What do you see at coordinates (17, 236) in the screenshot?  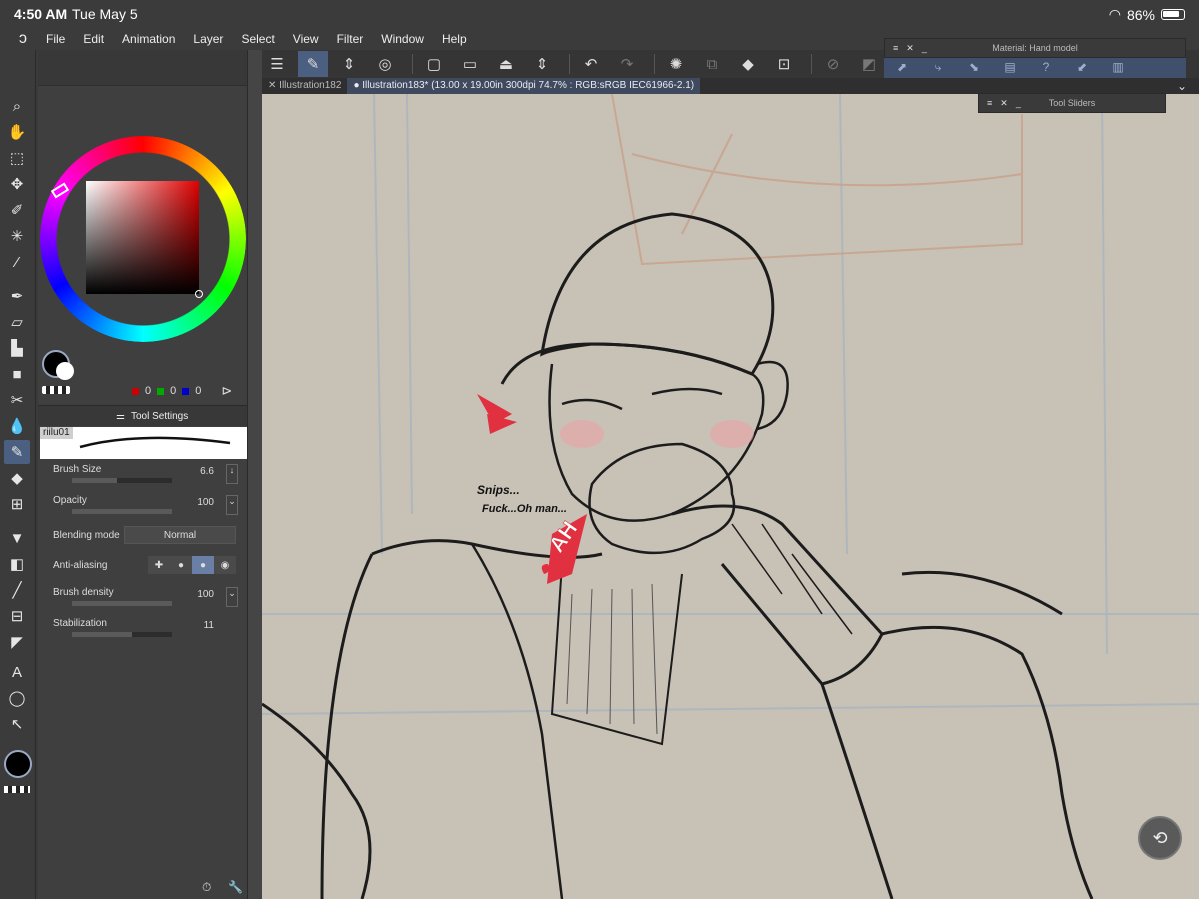 I see `magic-wand-icon: ✳` at bounding box center [17, 236].